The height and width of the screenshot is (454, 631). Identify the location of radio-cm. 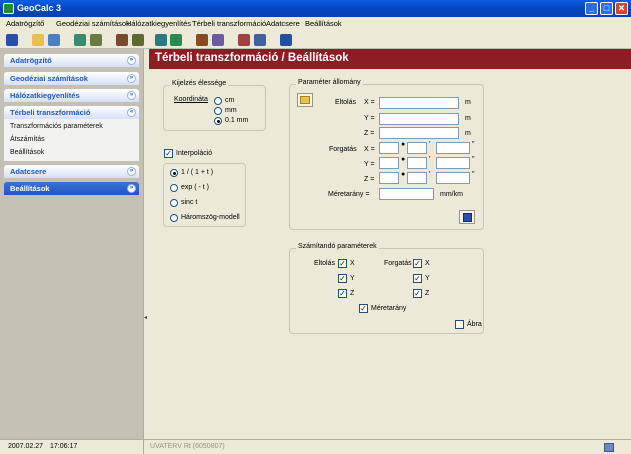
(218, 101).